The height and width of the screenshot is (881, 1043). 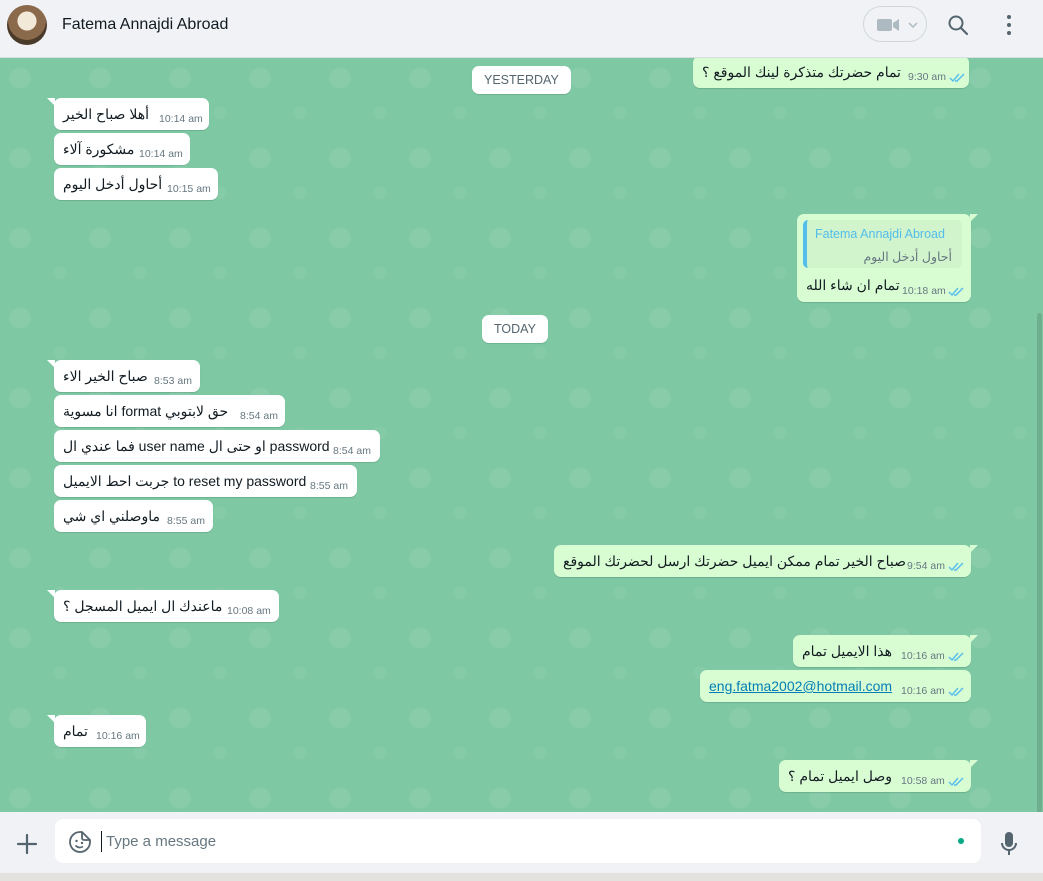 I want to click on email-link: eng.fatma2002@hotmail.com, so click(x=800, y=686).